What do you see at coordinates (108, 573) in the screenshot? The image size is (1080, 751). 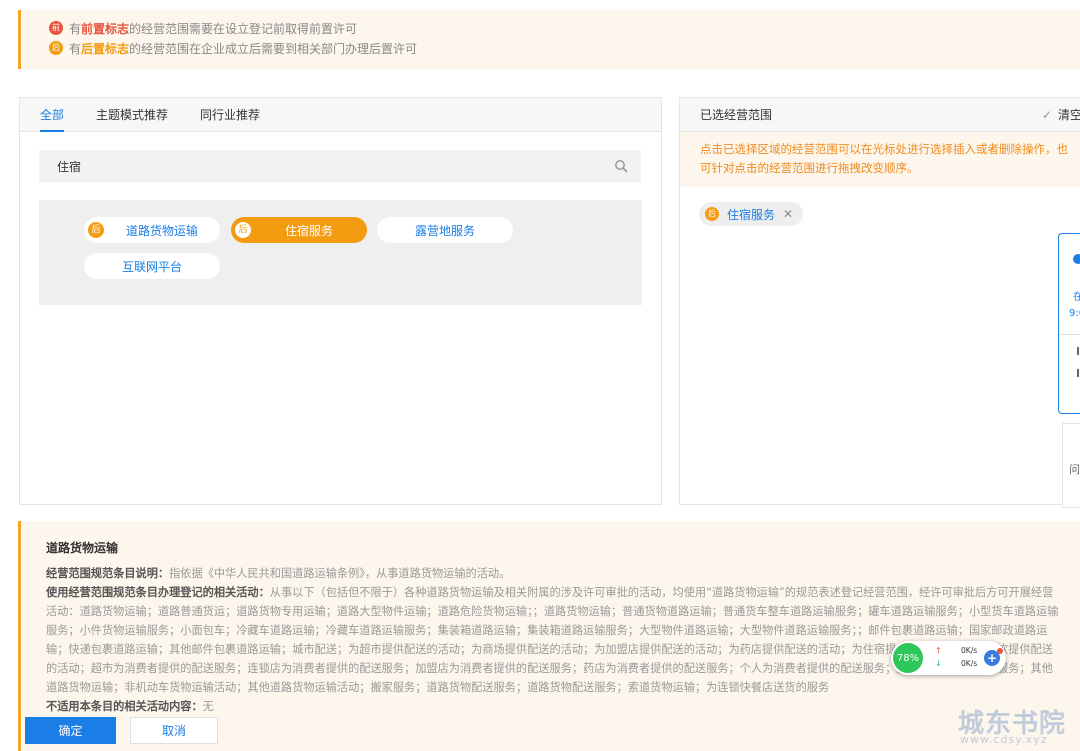 I see `note-label: 经营范围规范条目说明：` at bounding box center [108, 573].